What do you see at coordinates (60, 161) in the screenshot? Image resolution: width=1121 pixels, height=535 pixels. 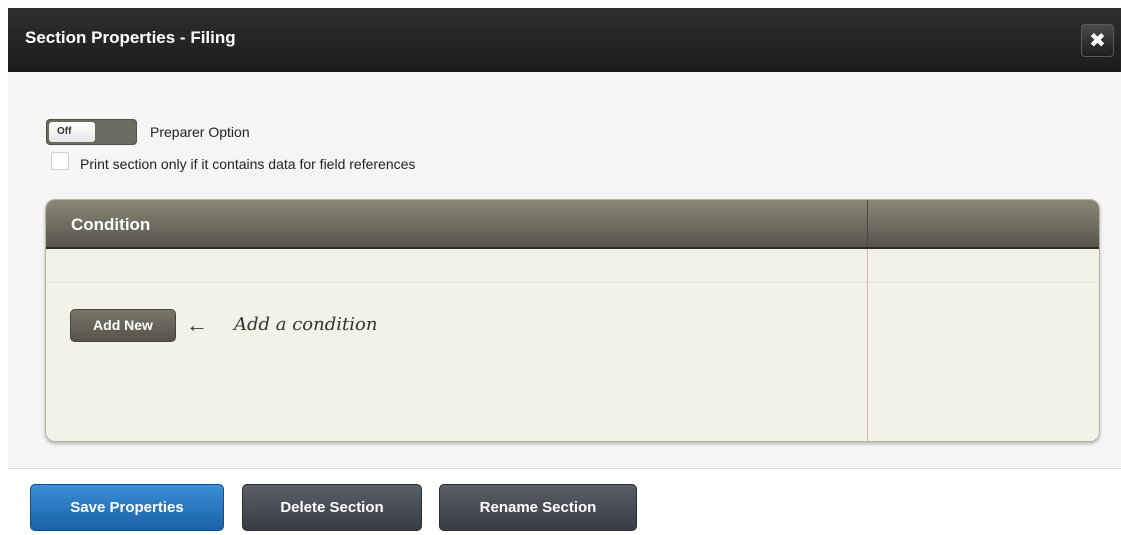 I see `print-section-checkbox` at bounding box center [60, 161].